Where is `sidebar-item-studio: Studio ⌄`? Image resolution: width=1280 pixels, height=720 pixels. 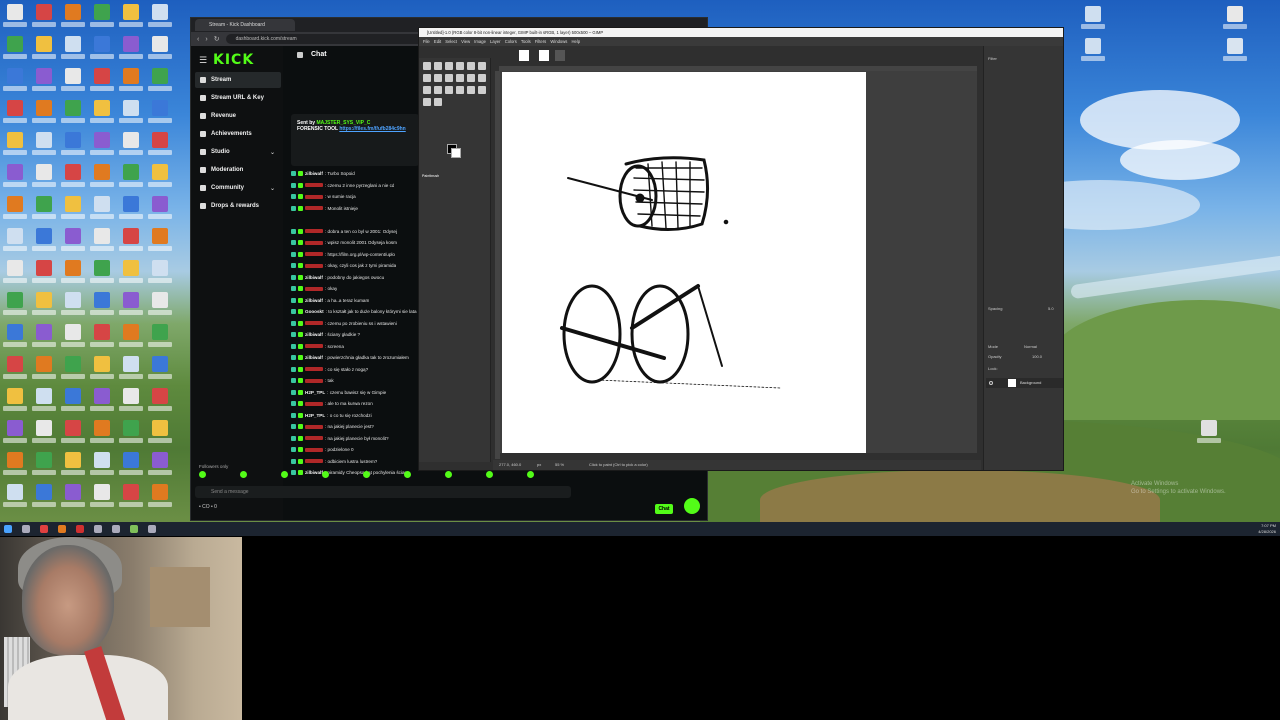
sidebar-item-studio: Studio ⌄ is located at coordinates (238, 152).